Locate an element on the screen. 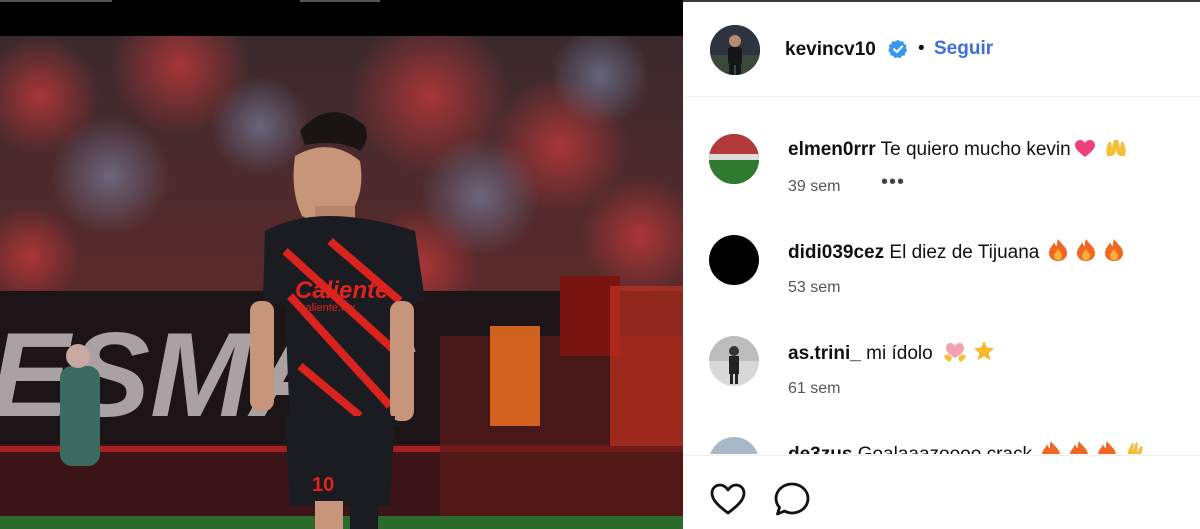 This screenshot has height=529, width=1200. comment-item: de3zus Goalaaazoooo crack is located at coordinates (941, 427).